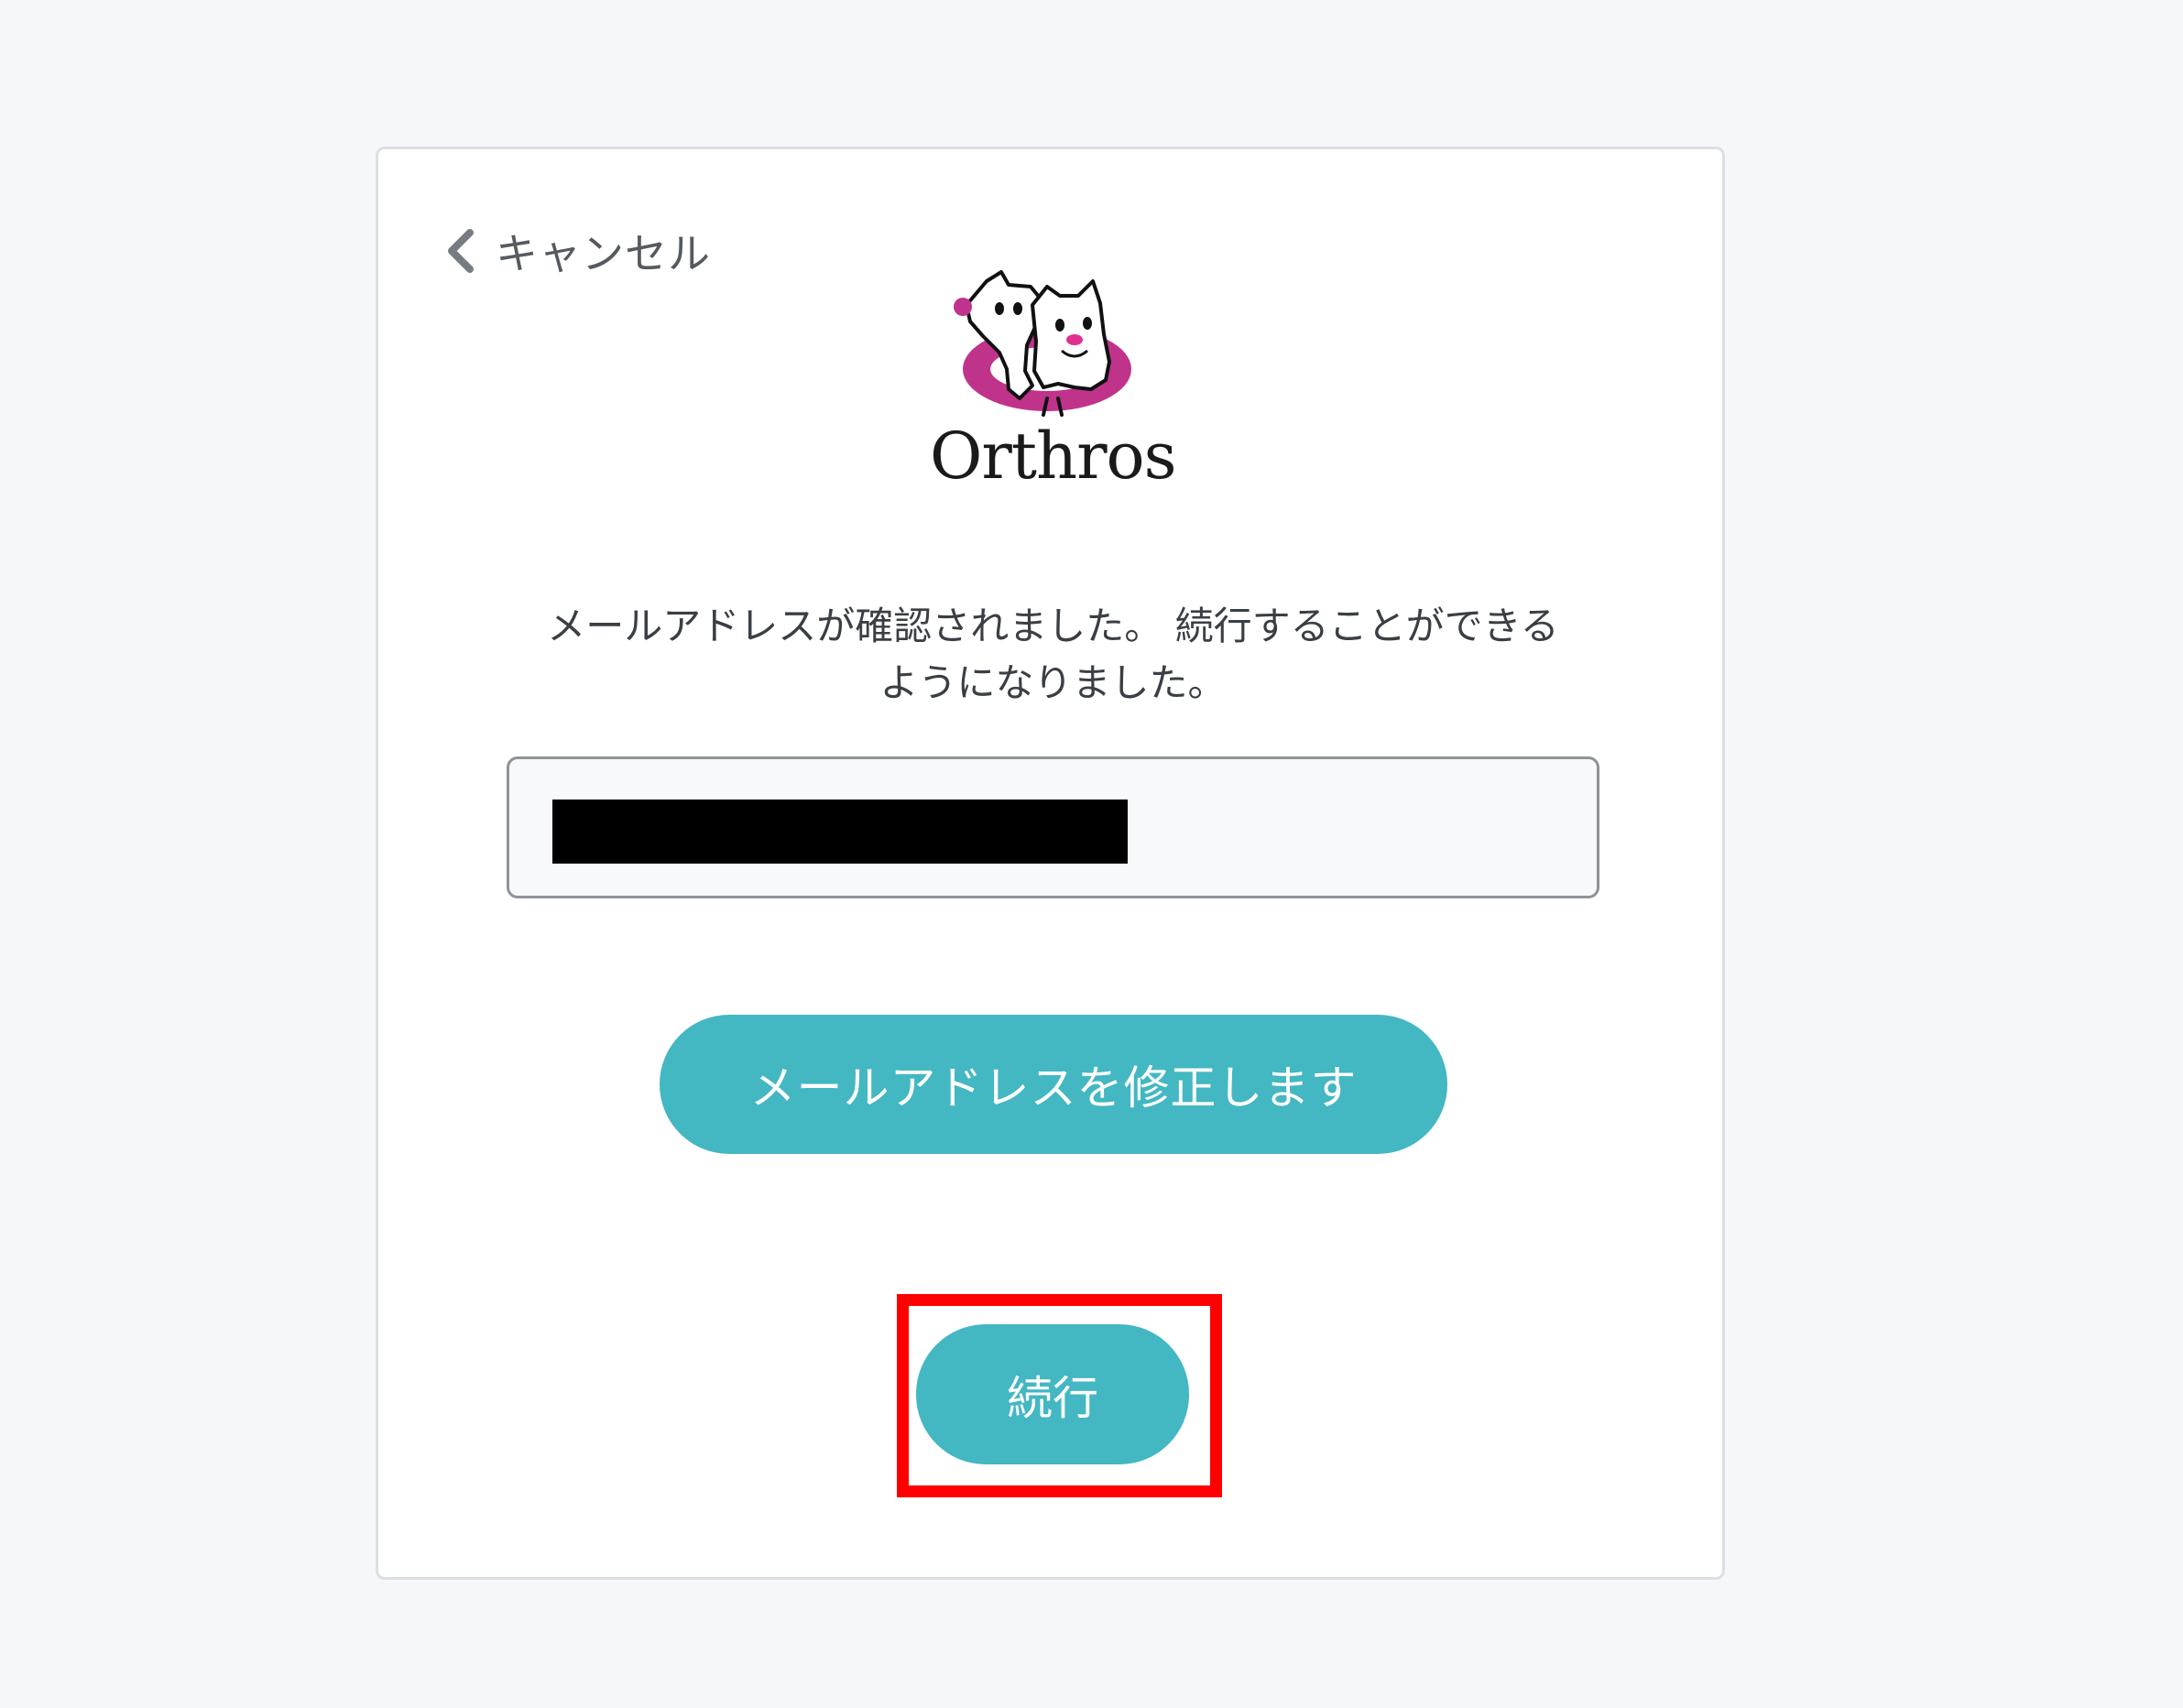 The image size is (2183, 1708). I want to click on orthros-dogs-logo-icon, so click(1042, 343).